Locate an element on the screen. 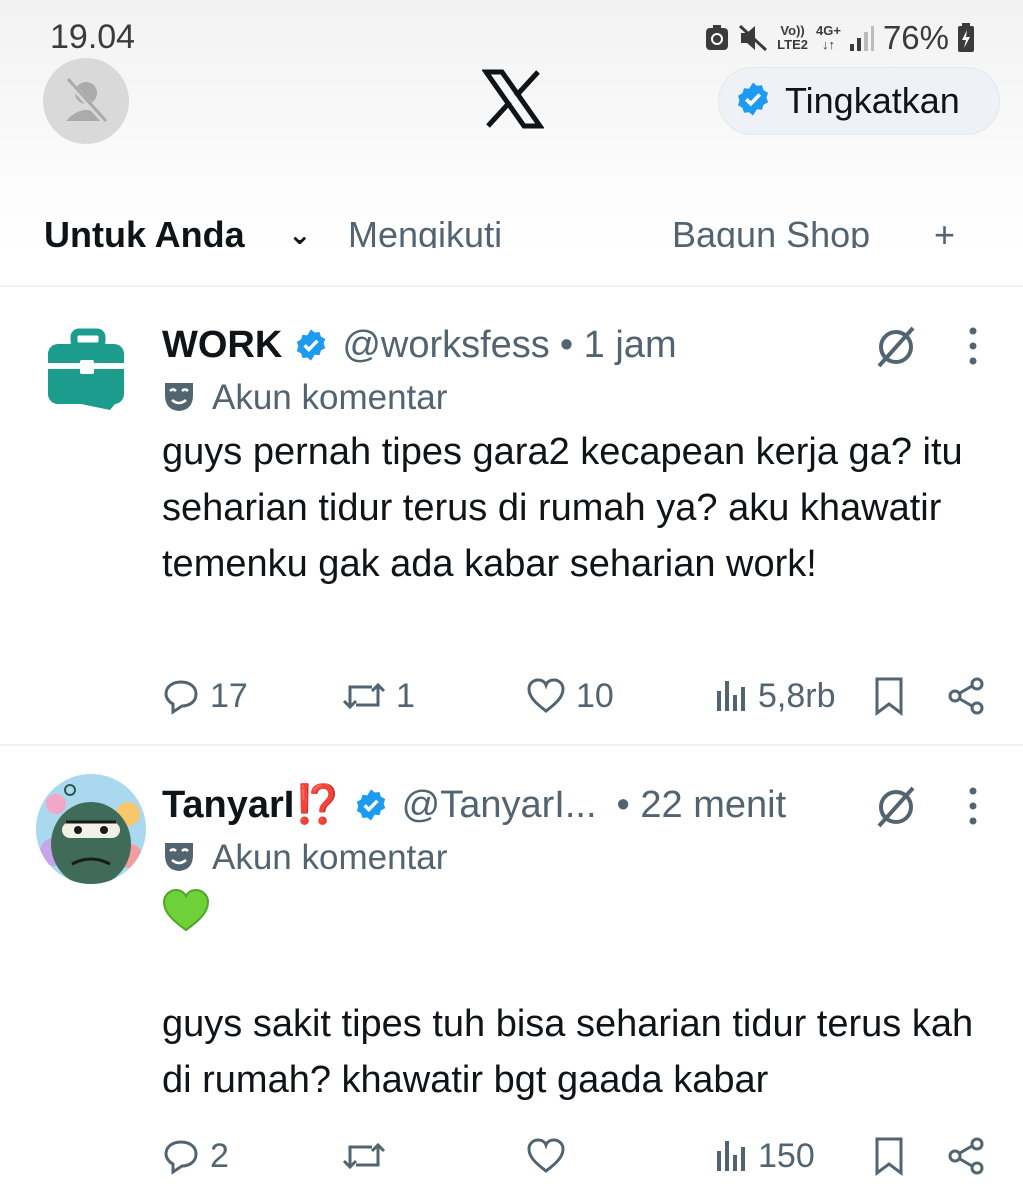 The image size is (1023, 1200). like-count: 10 is located at coordinates (595, 695).